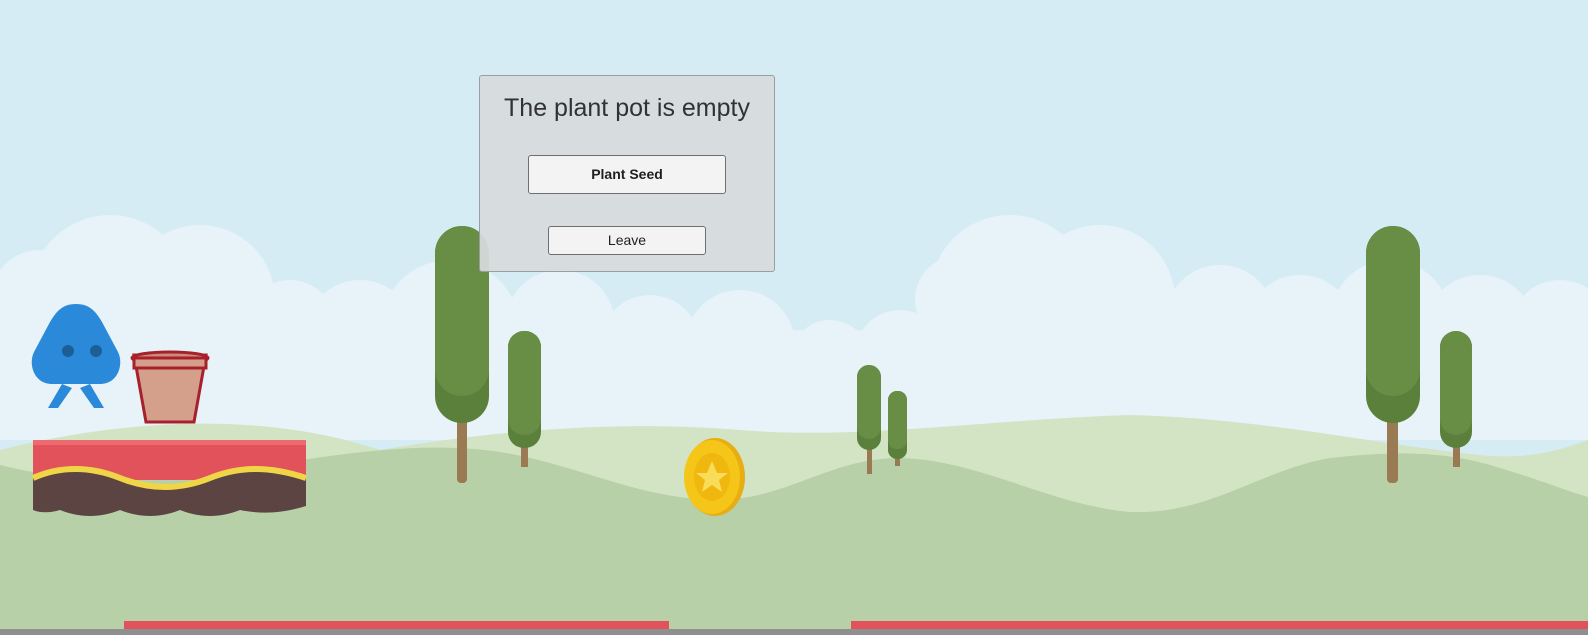 The width and height of the screenshot is (1588, 635). I want to click on tree-icon, so click(897, 428).